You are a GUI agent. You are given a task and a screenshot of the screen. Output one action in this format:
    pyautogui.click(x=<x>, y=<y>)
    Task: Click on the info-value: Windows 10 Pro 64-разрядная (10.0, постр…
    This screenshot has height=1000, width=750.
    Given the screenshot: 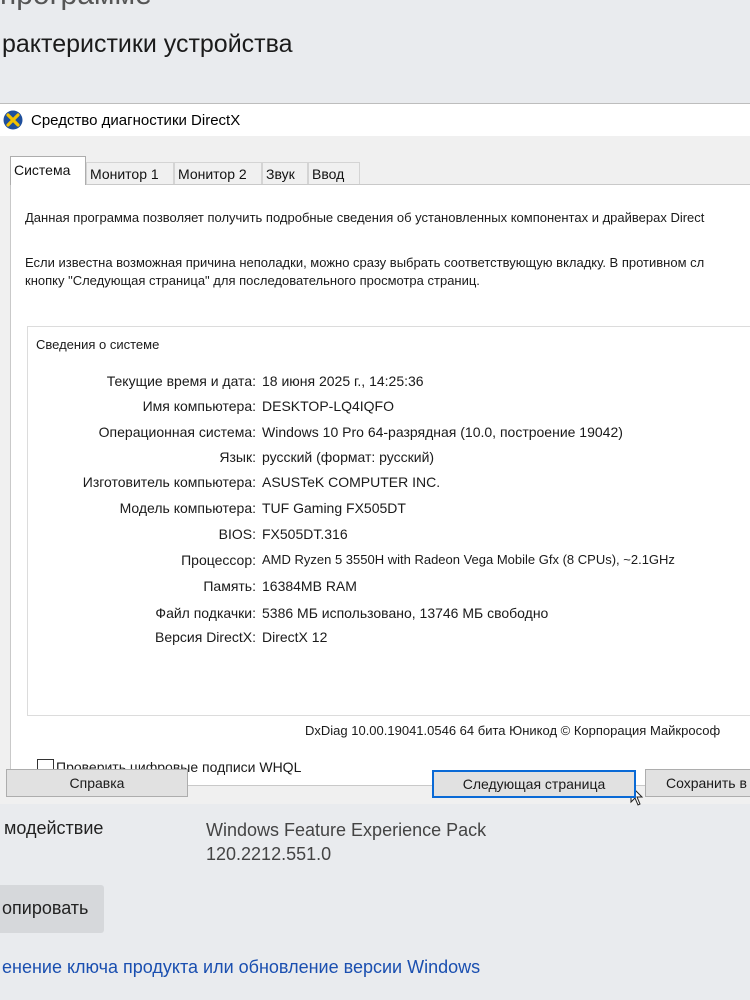 What is the action you would take?
    pyautogui.click(x=442, y=432)
    